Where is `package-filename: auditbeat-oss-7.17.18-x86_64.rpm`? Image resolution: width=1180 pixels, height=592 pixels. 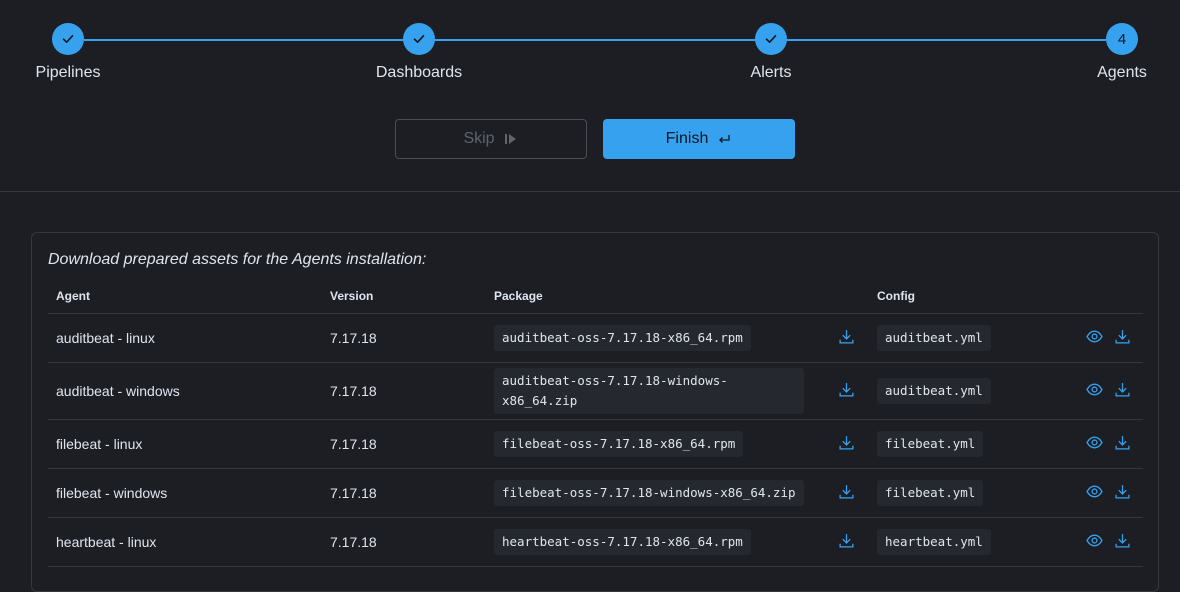 package-filename: auditbeat-oss-7.17.18-x86_64.rpm is located at coordinates (622, 338).